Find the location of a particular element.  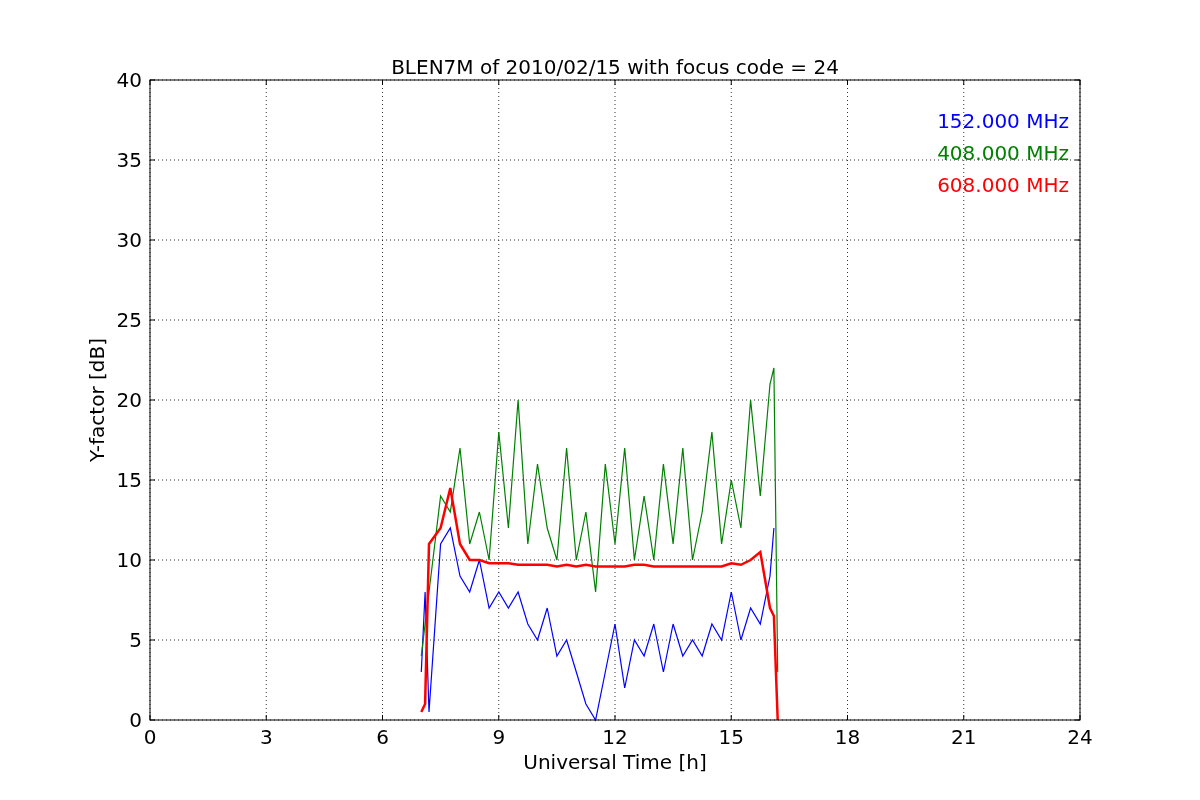

legend-label: 152.000 MHz is located at coordinates (1003, 121).